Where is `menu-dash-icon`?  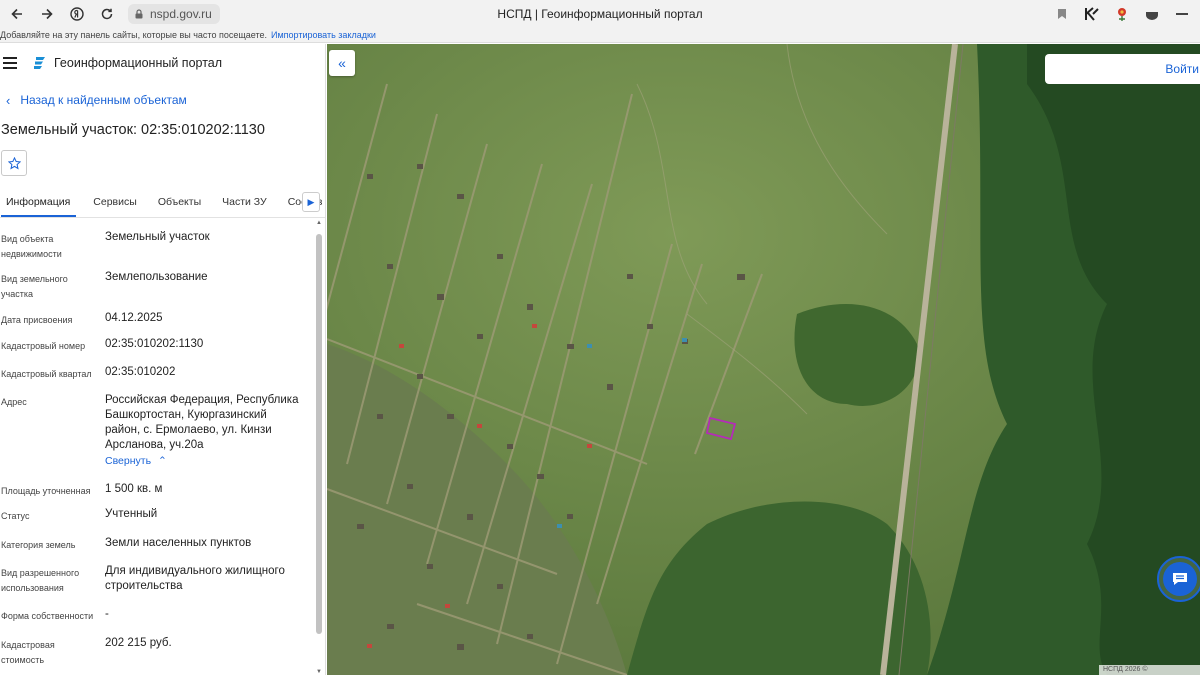
menu-dash-icon is located at coordinates (1182, 14).